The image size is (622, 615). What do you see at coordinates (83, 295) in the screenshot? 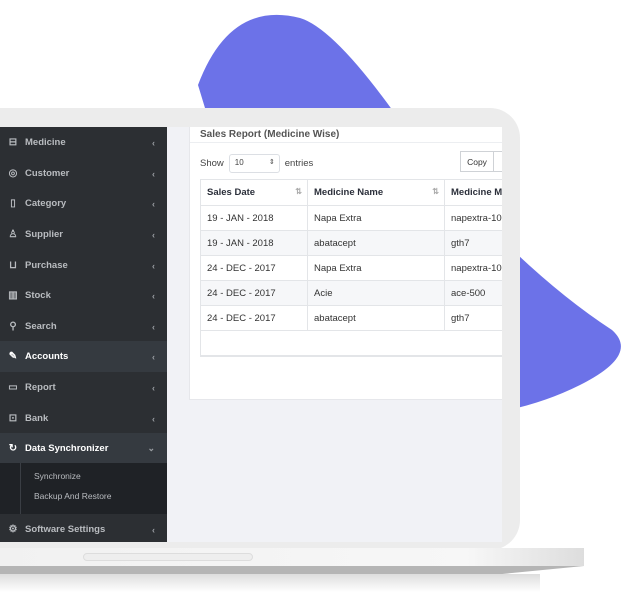
I see `sidebar-item-stock: ▥ Stock ‹` at bounding box center [83, 295].